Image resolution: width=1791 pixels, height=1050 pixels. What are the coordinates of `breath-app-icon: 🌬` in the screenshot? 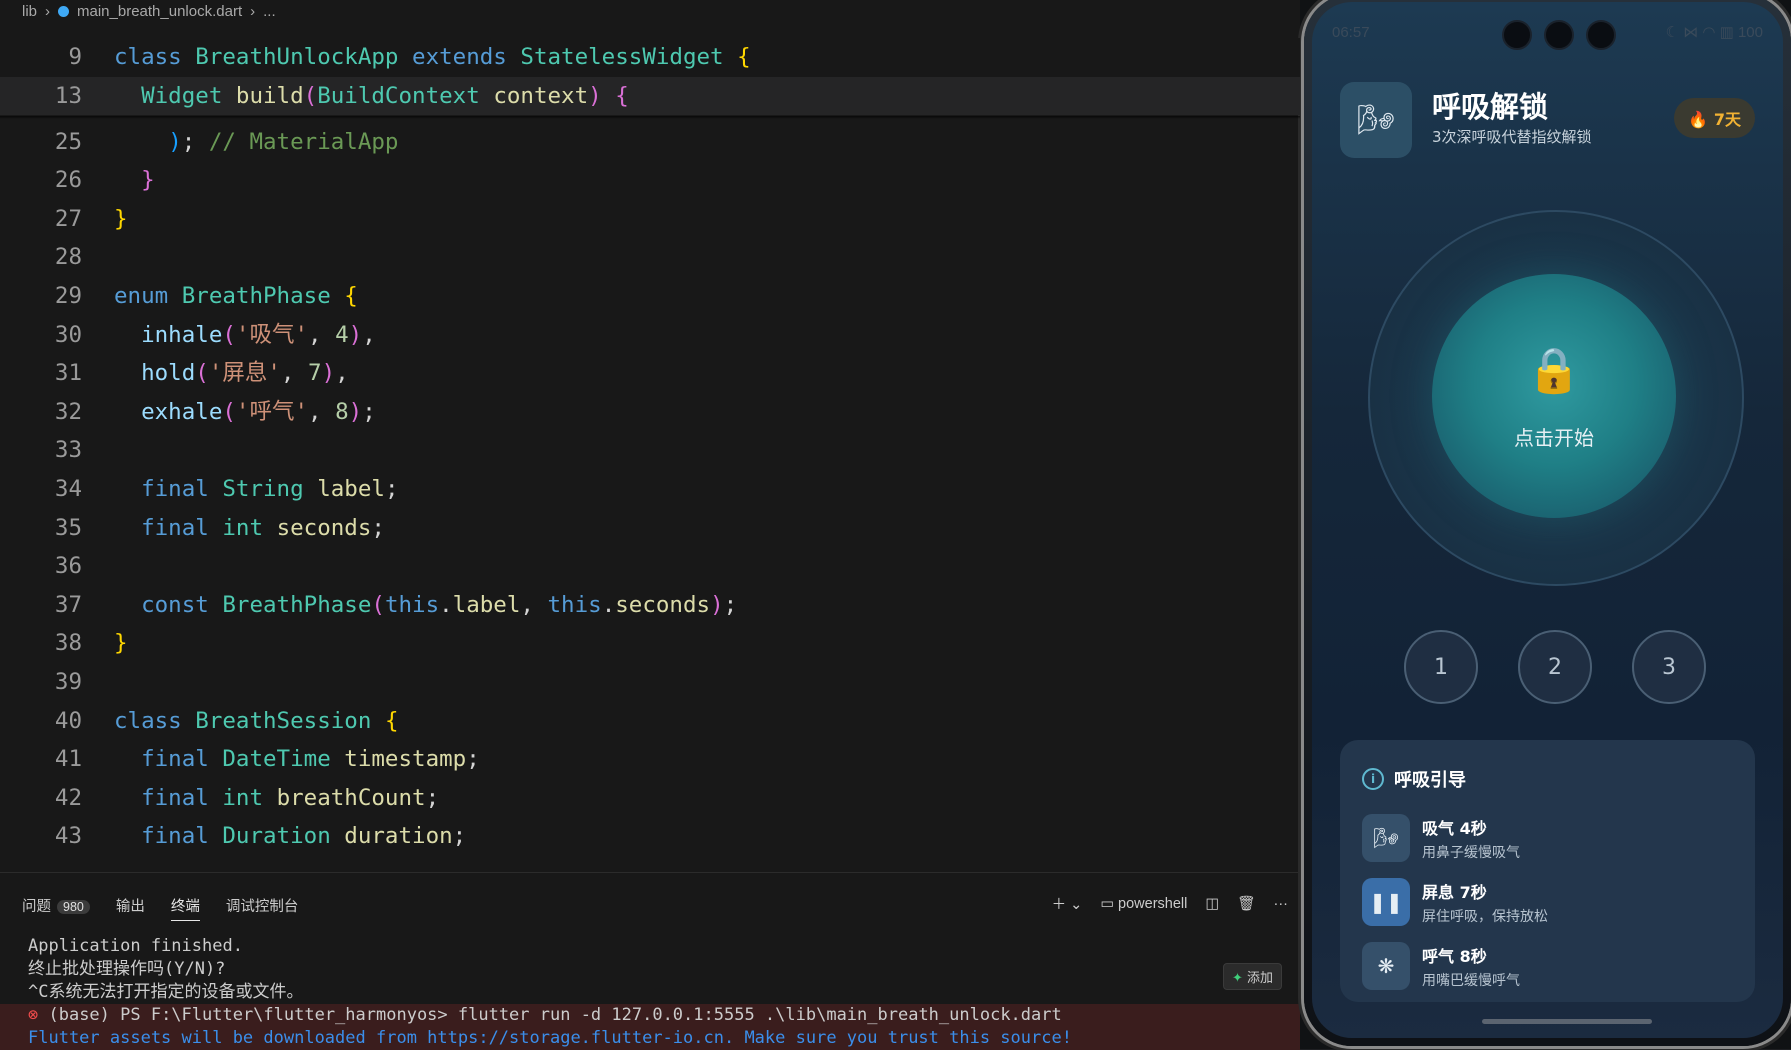 It's located at (1376, 120).